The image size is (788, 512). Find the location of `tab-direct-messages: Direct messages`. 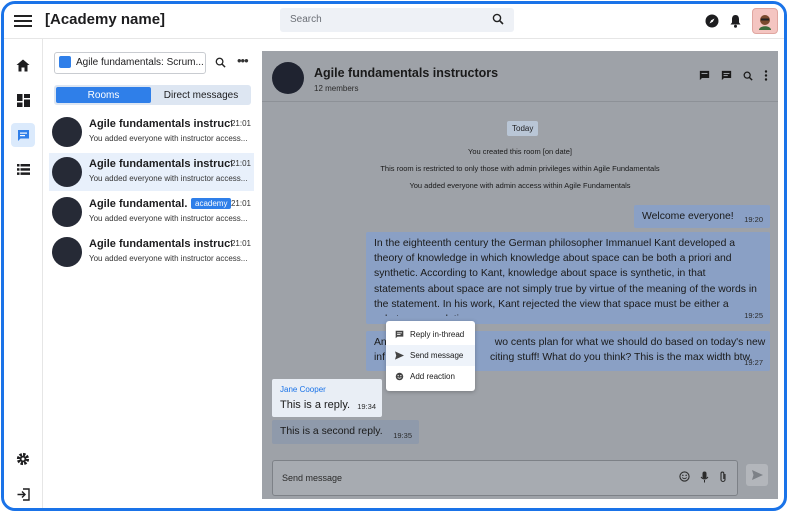

tab-direct-messages: Direct messages is located at coordinates (201, 95).